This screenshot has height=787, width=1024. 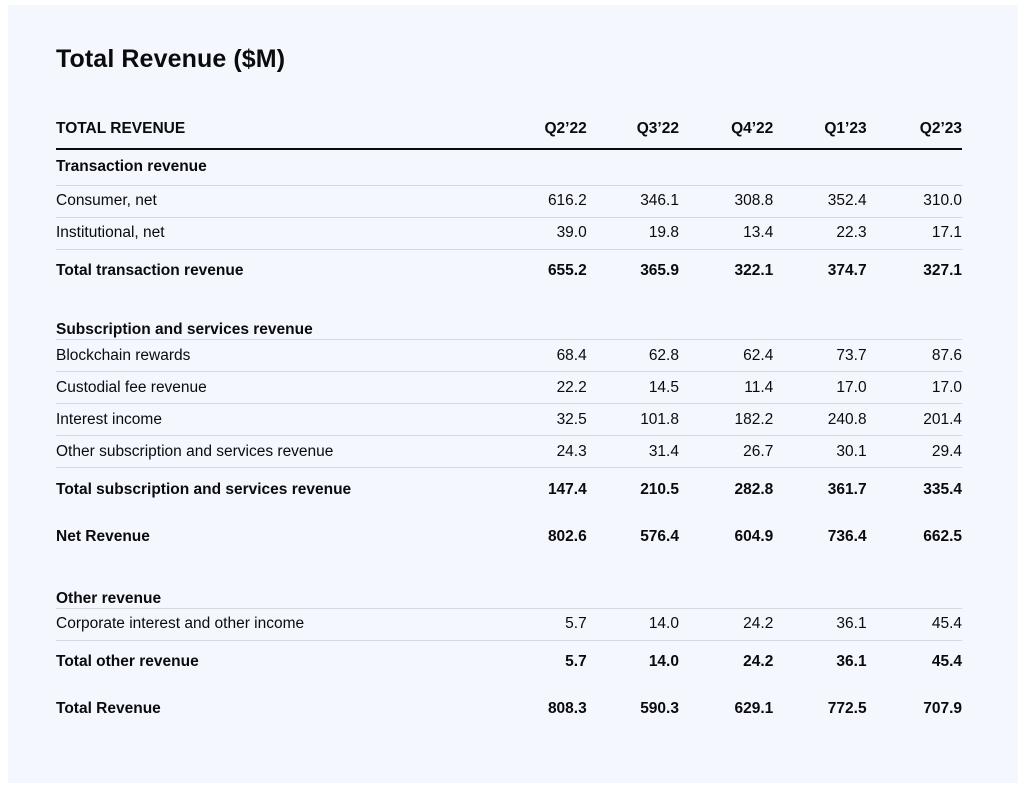 What do you see at coordinates (282, 419) in the screenshot?
I see `row-label: Interest income` at bounding box center [282, 419].